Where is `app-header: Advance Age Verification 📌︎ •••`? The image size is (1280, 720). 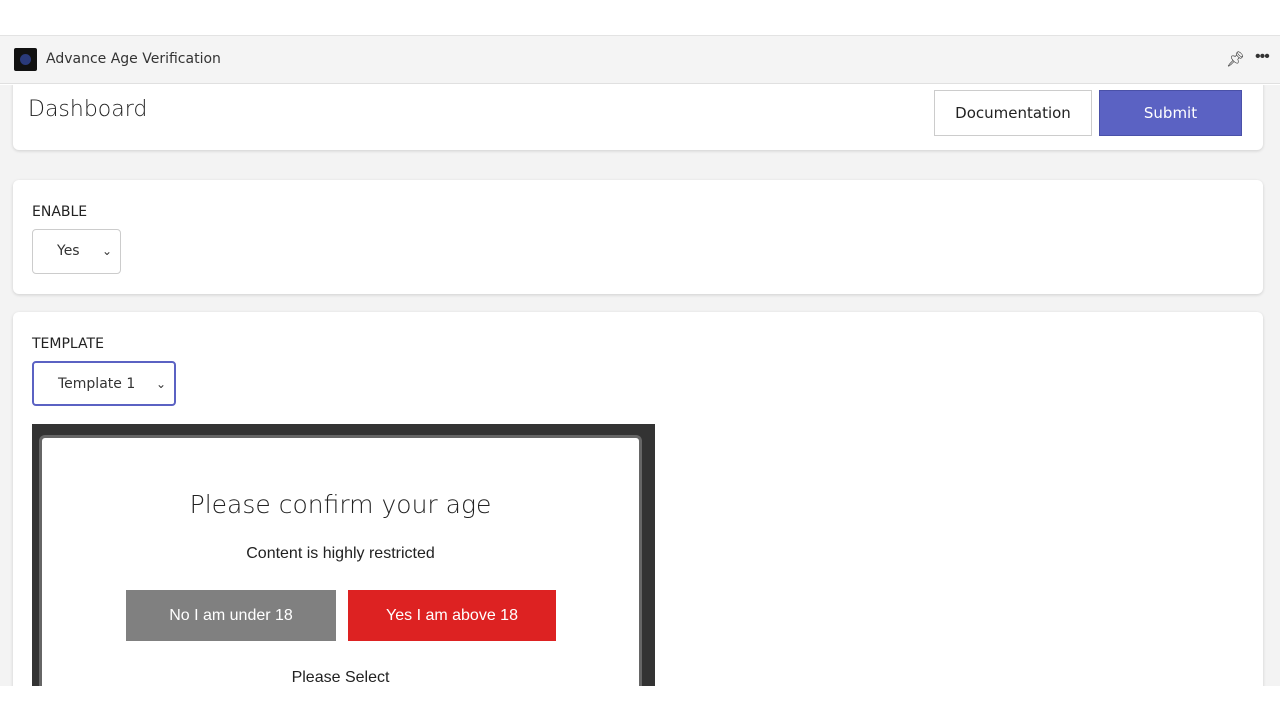
app-header: Advance Age Verification 📌︎ ••• is located at coordinates (640, 59).